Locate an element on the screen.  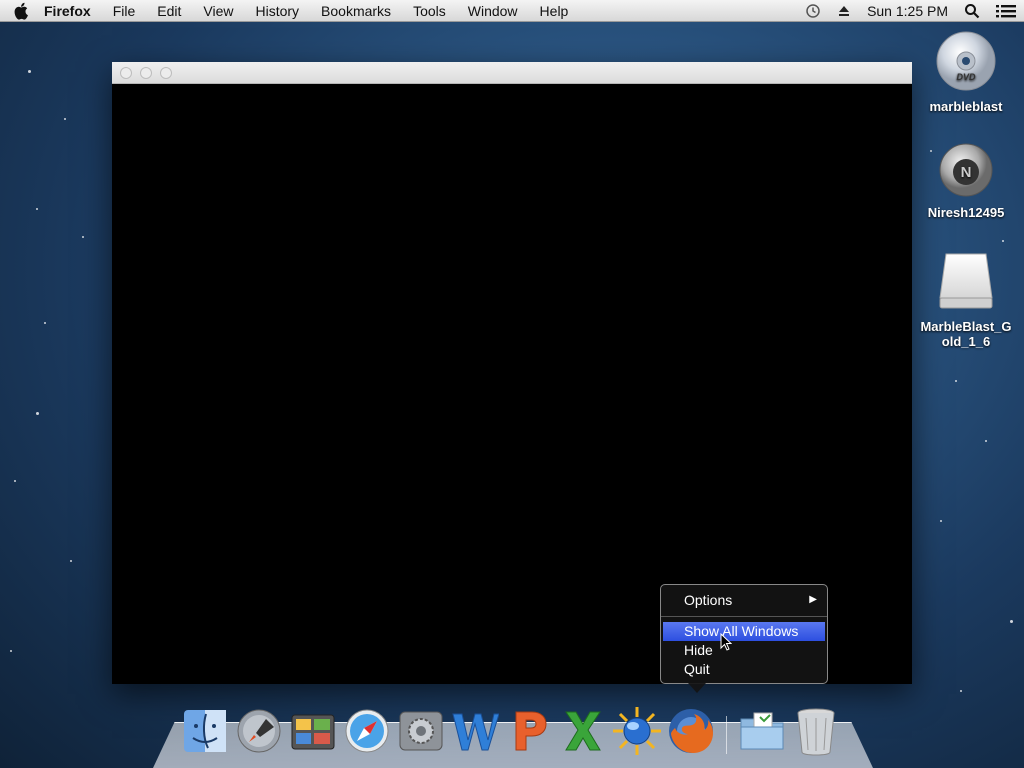
finder-icon is located at coordinates (205, 731).